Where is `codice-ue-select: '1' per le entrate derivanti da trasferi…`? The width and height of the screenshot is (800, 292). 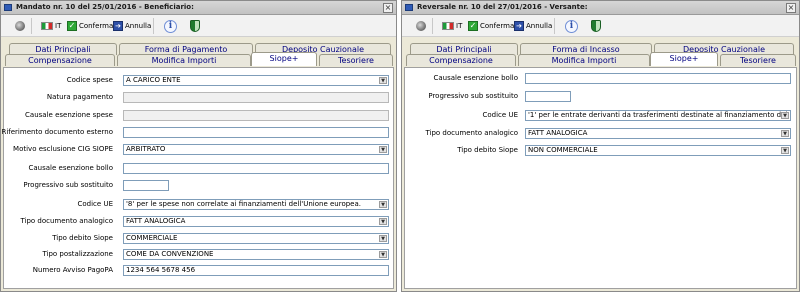
codice-ue-select: '1' per le entrate derivanti da trasferi… is located at coordinates (658, 115).